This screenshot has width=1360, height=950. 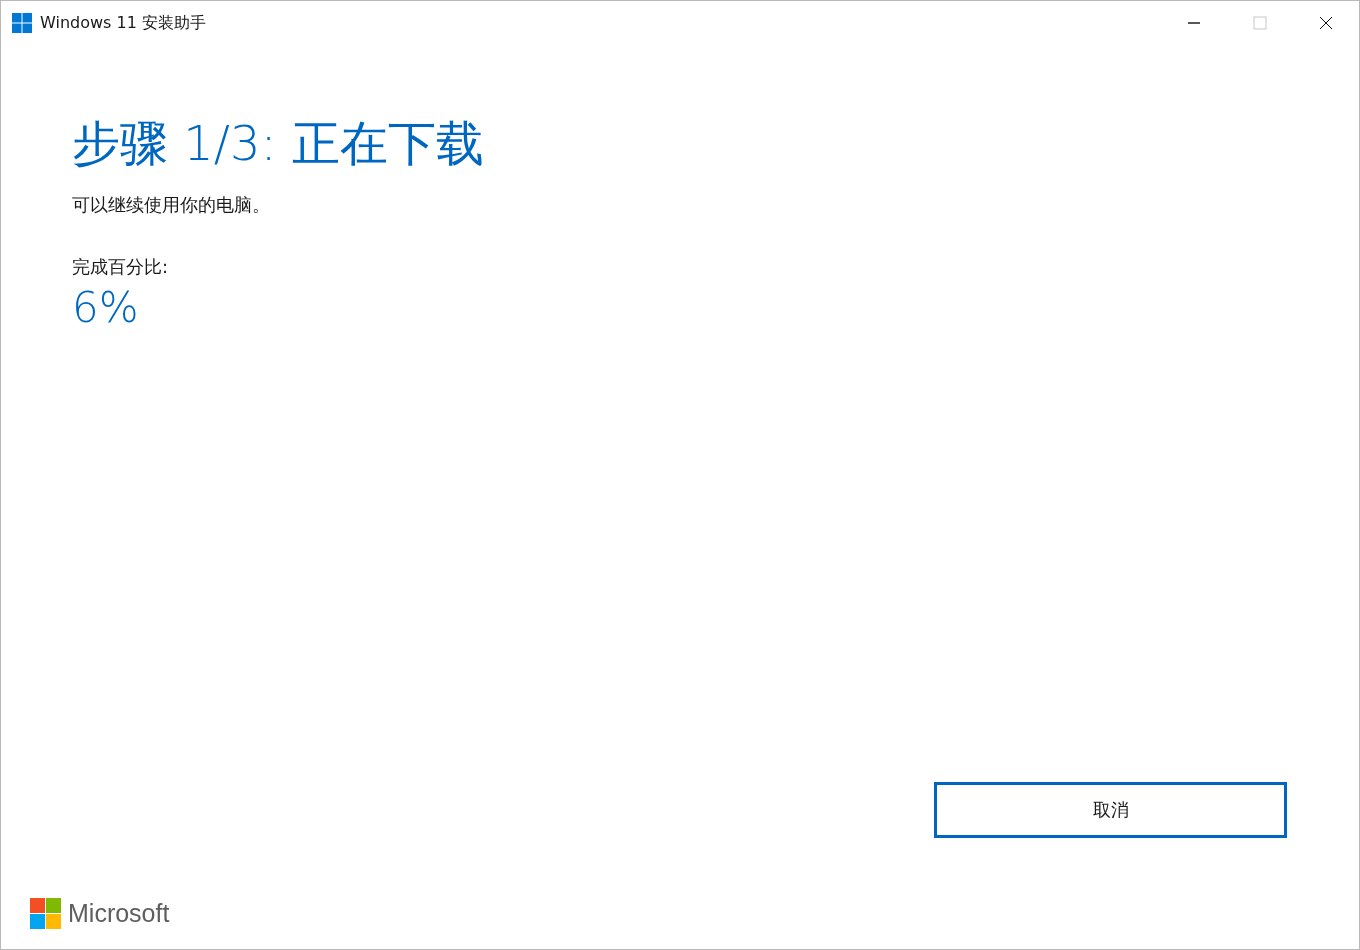 I want to click on cancel-button: 取消, so click(x=1110, y=810).